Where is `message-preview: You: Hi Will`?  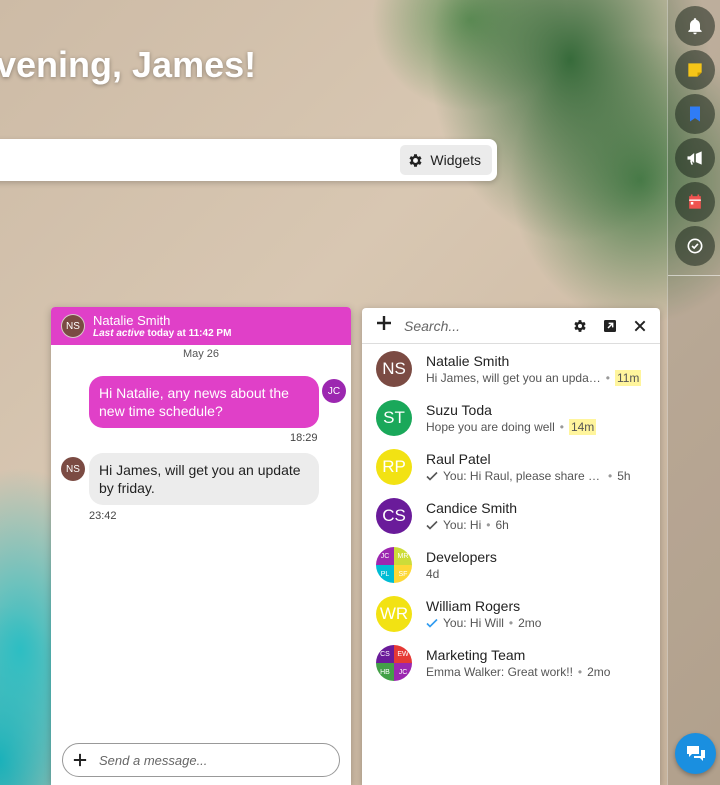 message-preview: You: Hi Will is located at coordinates (473, 622).